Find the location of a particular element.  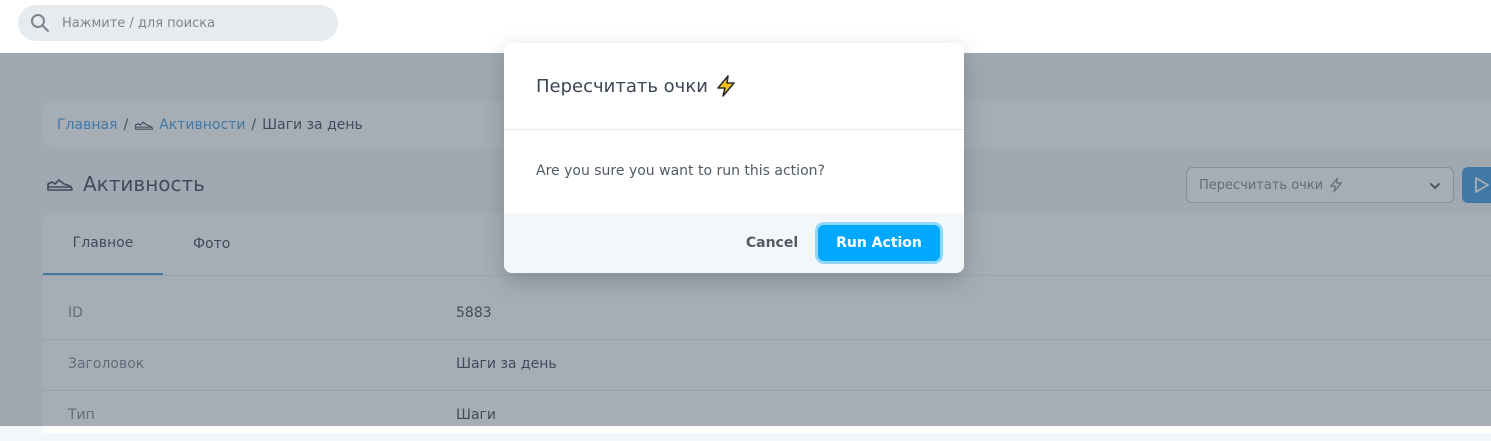

modal-header: Пересчитать очки is located at coordinates (734, 86).